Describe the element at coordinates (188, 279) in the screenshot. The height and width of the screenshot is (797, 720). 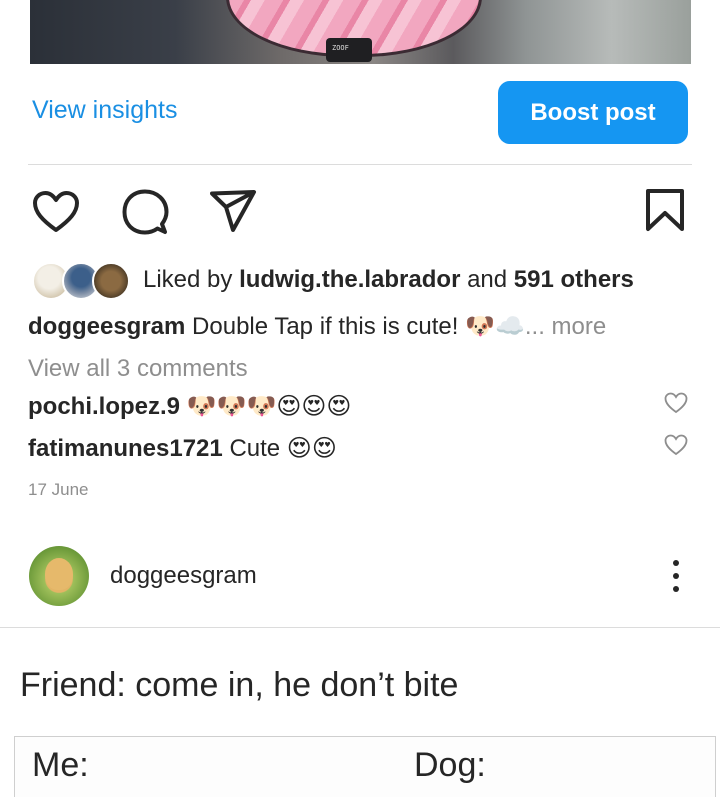
I see `liked-by-prefix: Liked by` at that location.